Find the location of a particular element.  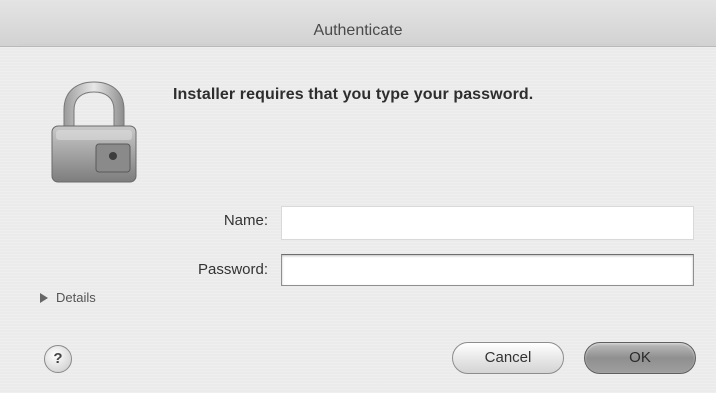

name-label: Name: is located at coordinates (245, 220).